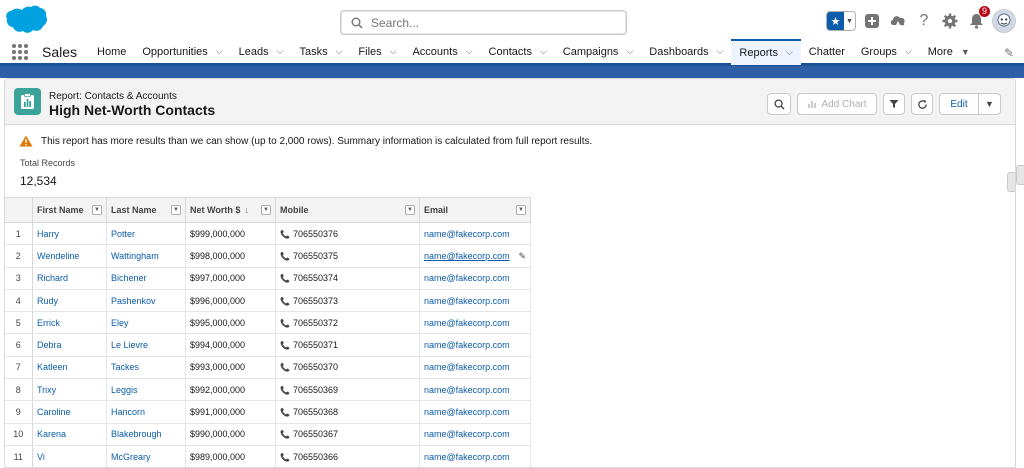  What do you see at coordinates (347, 345) in the screenshot?
I see `mobile-cell: 📞 706550371` at bounding box center [347, 345].